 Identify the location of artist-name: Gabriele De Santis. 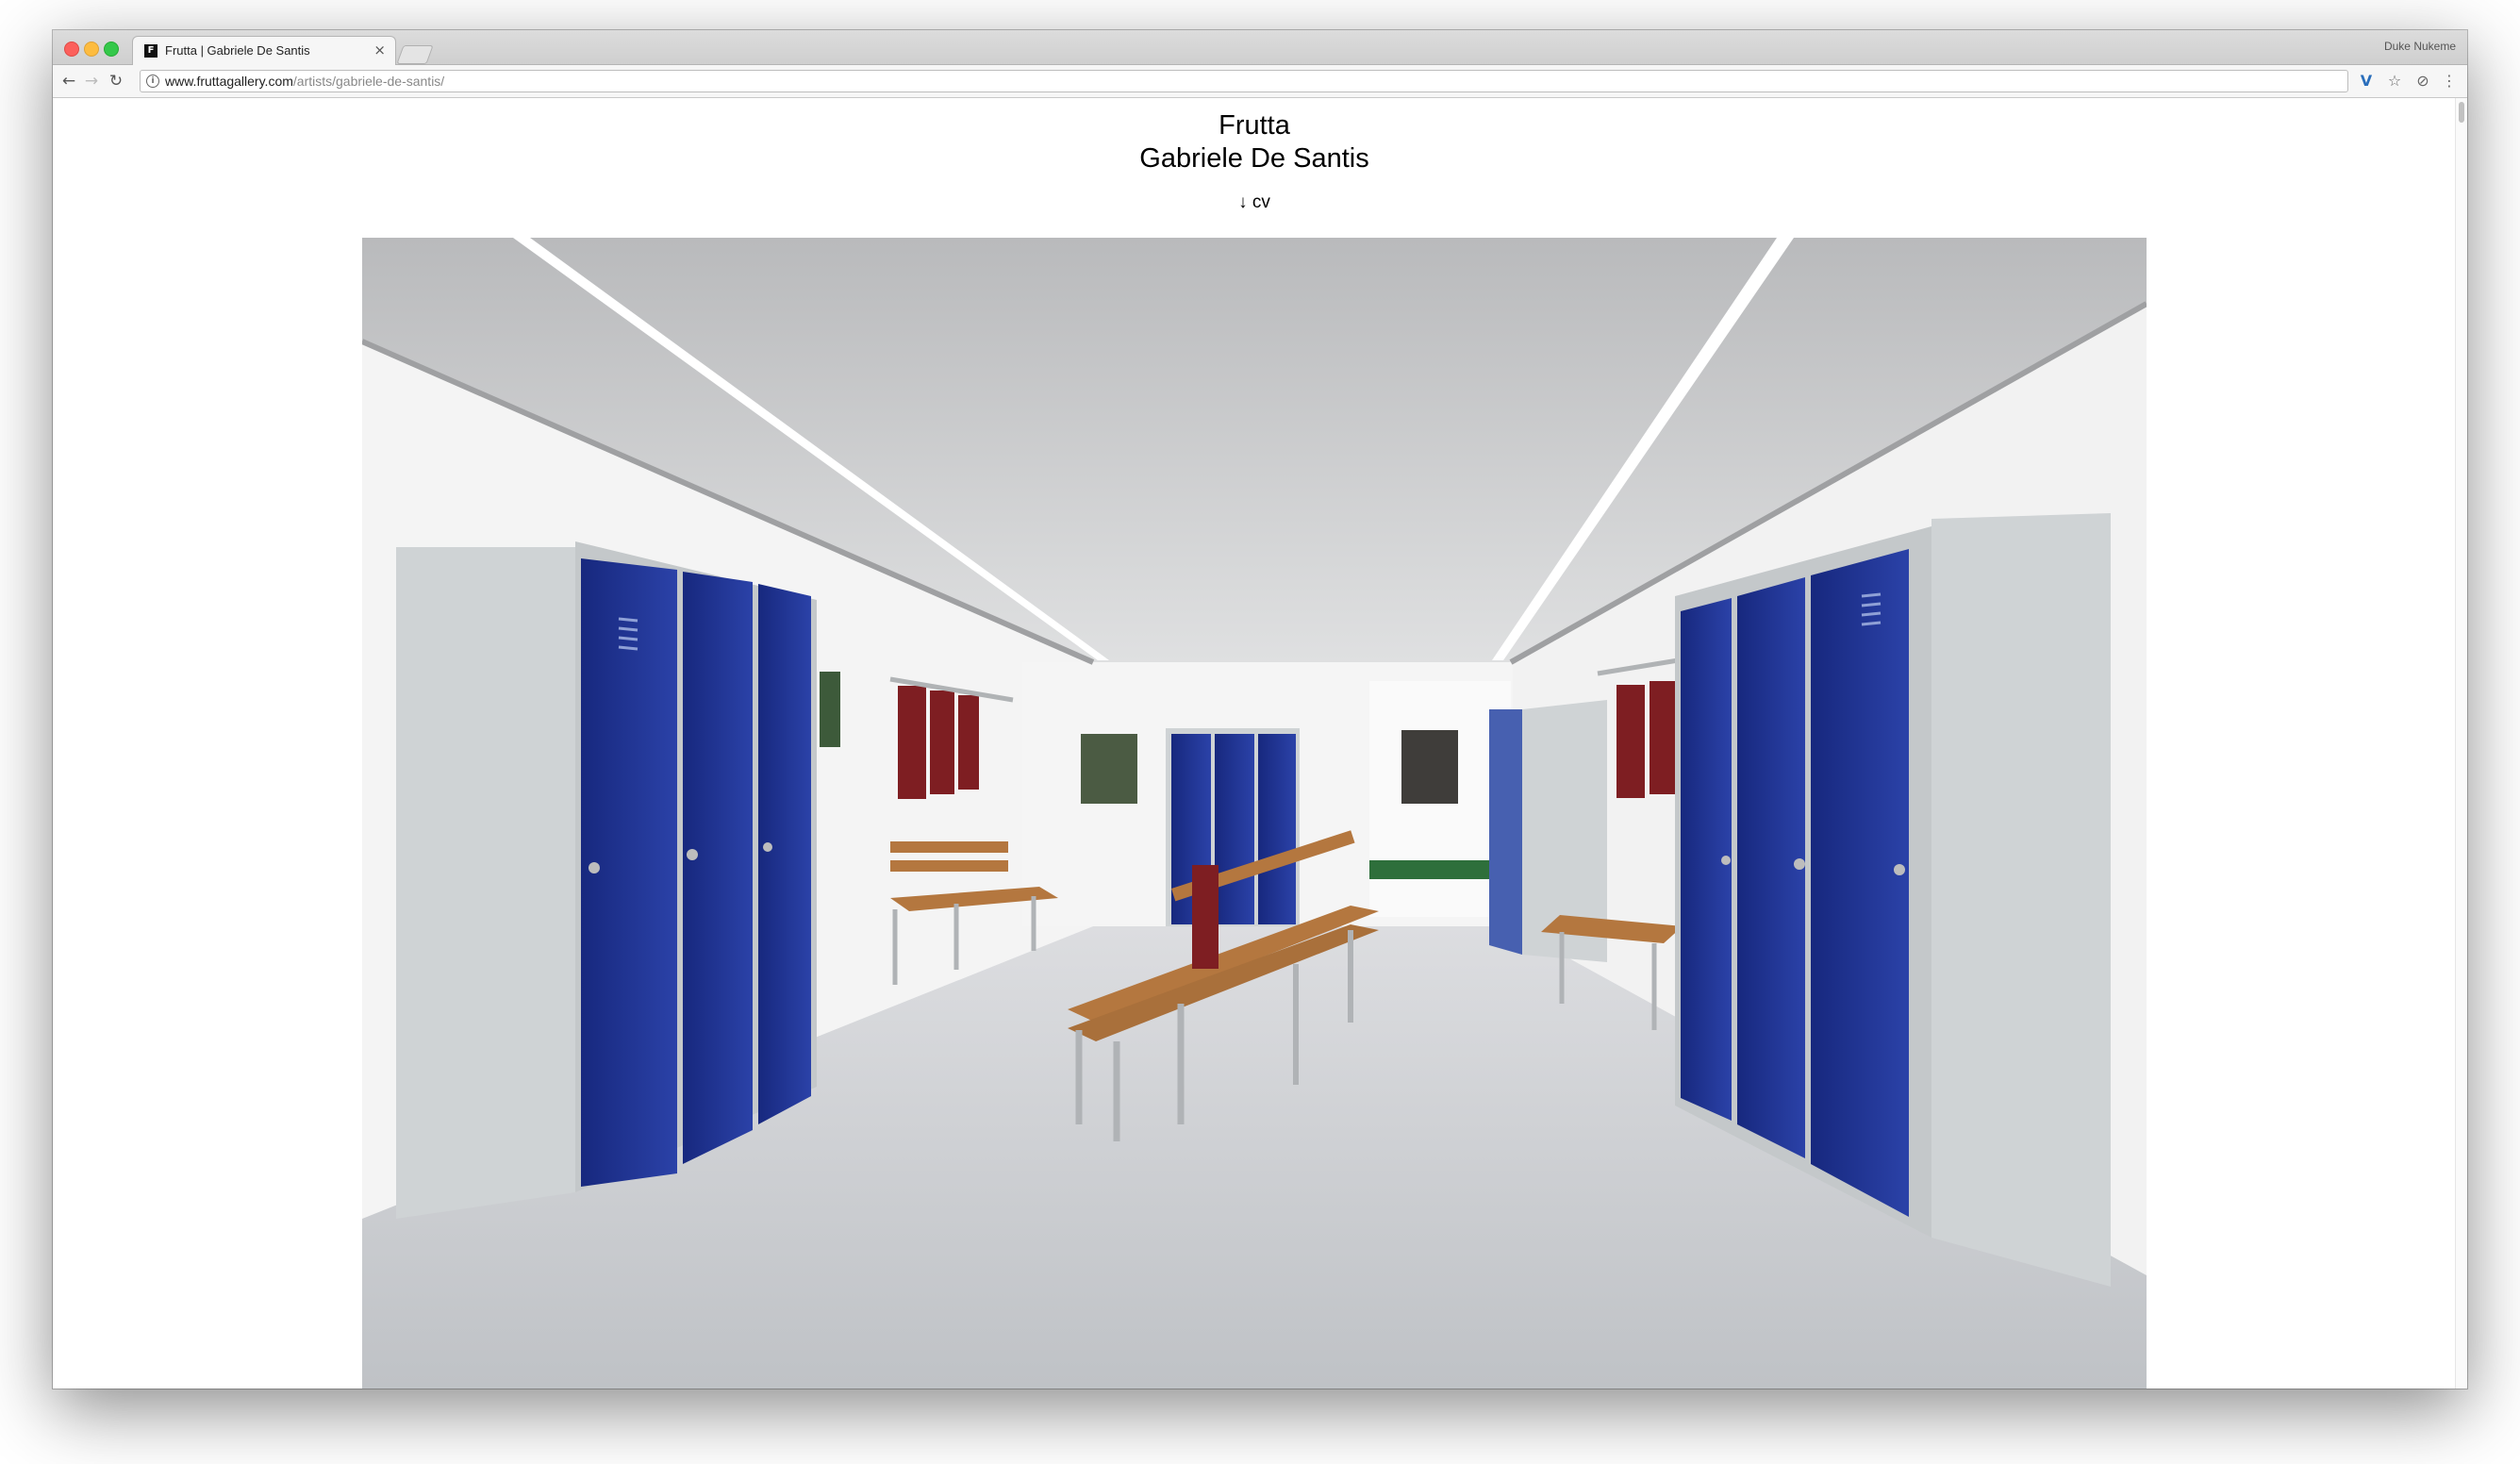
(1254, 158).